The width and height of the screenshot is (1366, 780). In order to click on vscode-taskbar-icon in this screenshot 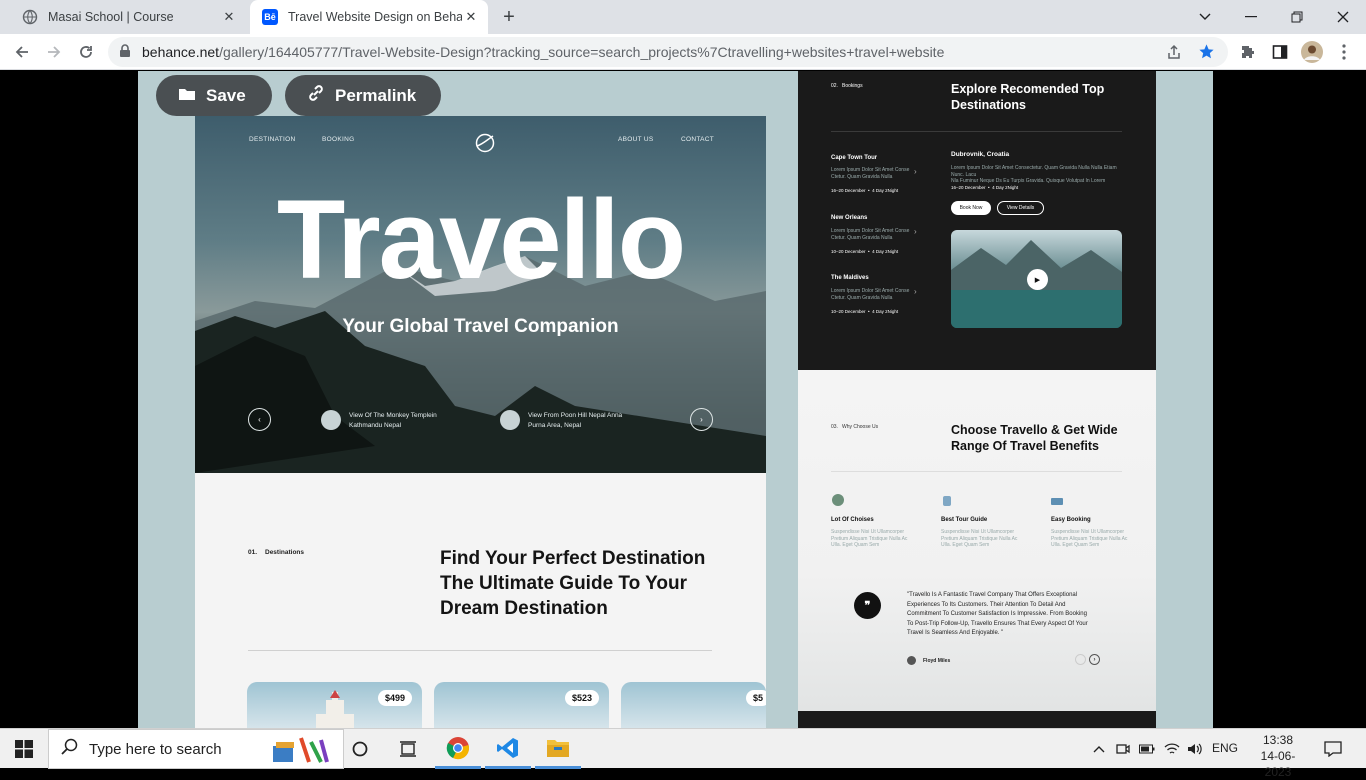, I will do `click(508, 749)`.